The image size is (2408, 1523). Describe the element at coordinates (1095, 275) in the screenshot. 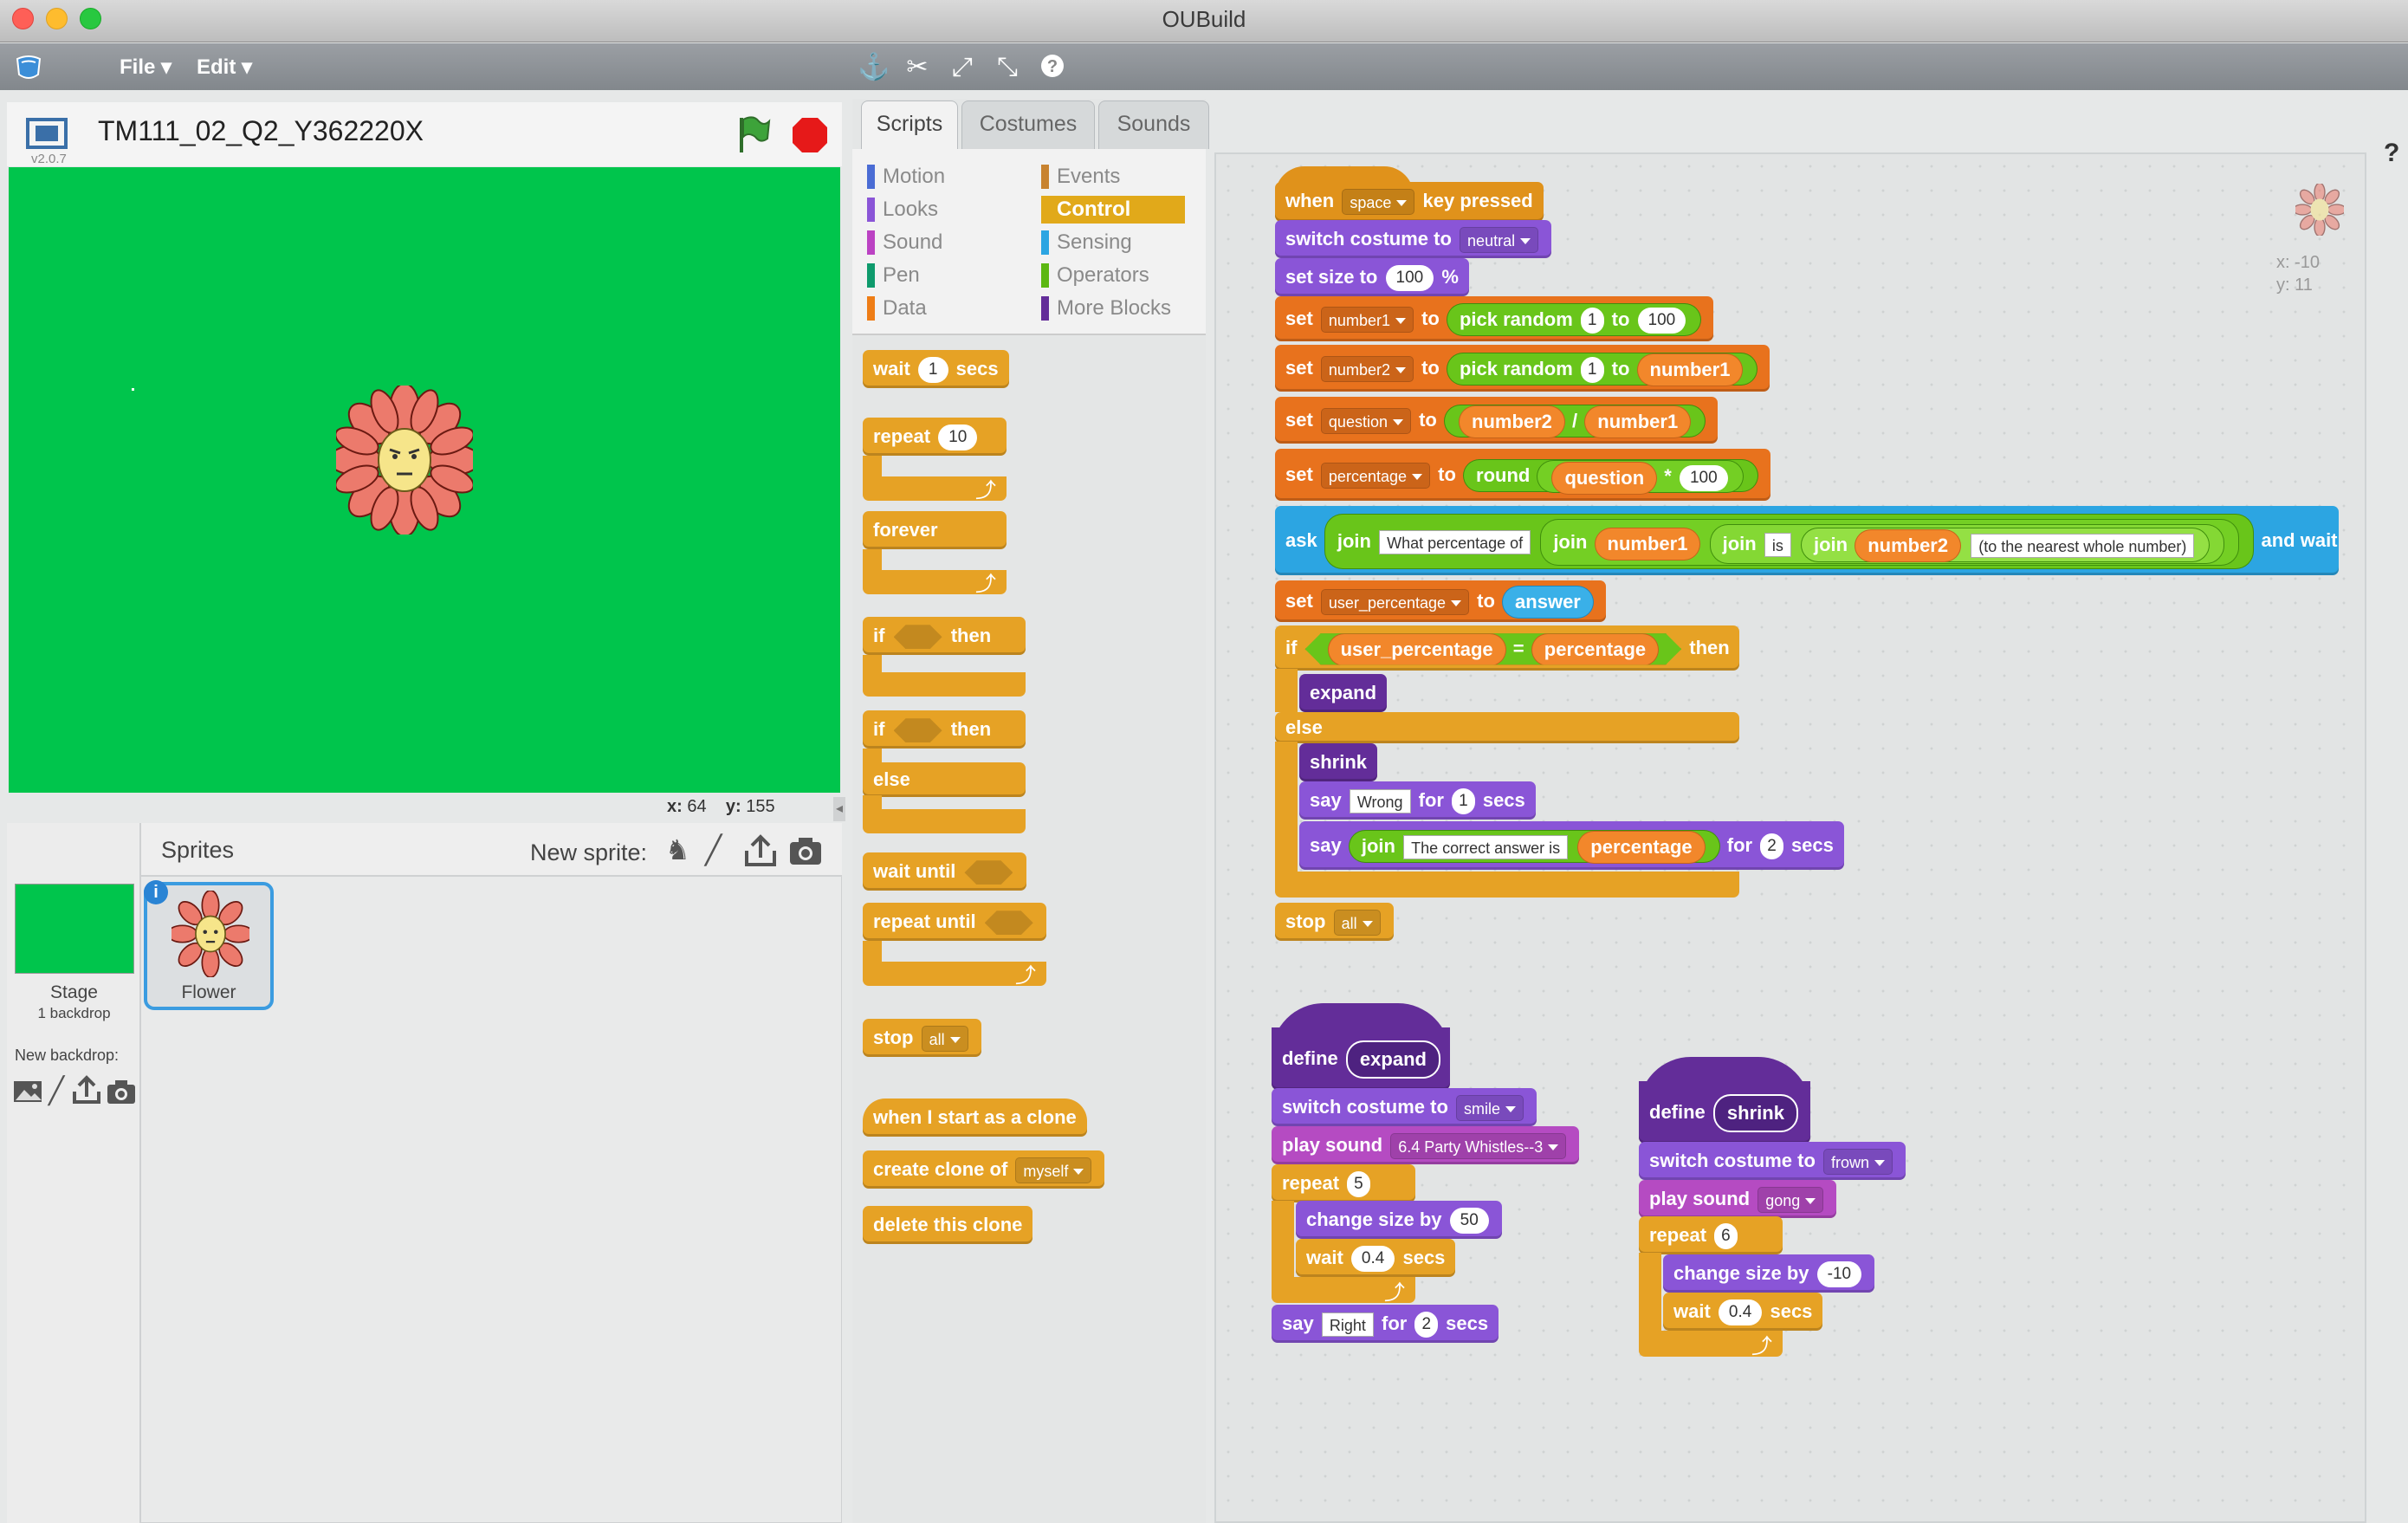

I see `category-operators: Operators` at that location.